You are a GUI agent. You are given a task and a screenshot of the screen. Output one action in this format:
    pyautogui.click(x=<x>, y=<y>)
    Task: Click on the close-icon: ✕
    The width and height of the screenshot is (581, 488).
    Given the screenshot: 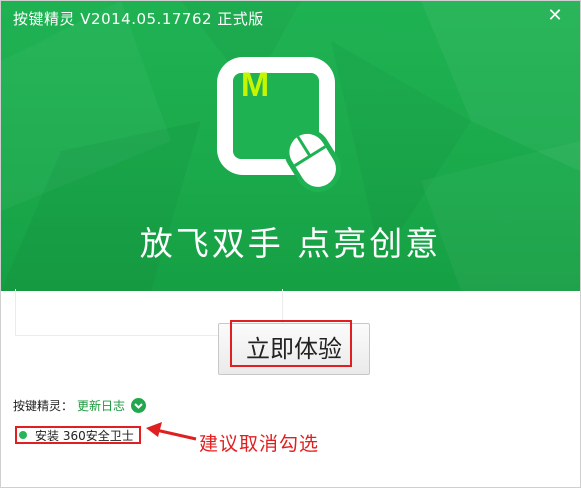 What is the action you would take?
    pyautogui.click(x=555, y=16)
    